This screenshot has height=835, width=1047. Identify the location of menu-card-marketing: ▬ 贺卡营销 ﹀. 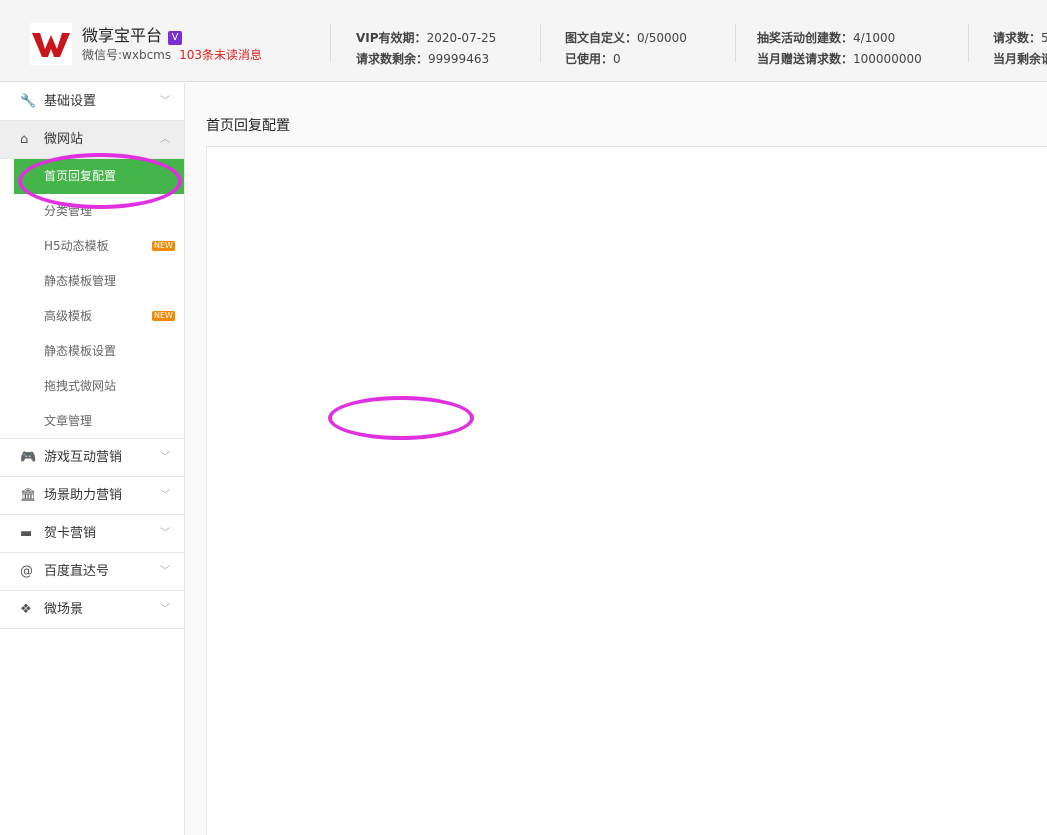
(92, 534).